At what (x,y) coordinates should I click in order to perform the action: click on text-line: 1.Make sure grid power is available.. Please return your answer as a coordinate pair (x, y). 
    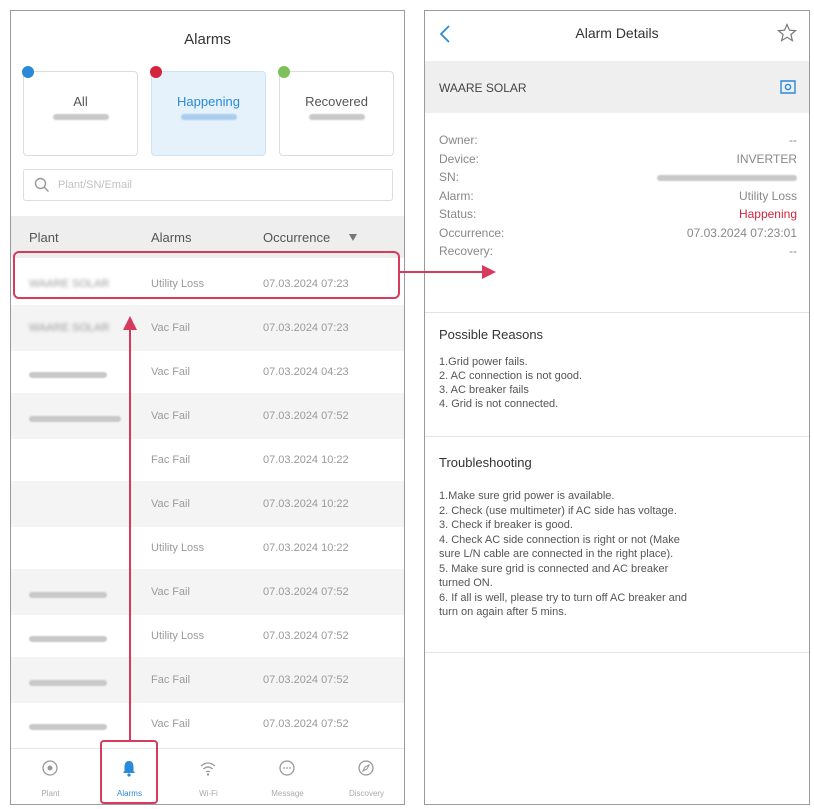
    Looking at the image, I should click on (527, 496).